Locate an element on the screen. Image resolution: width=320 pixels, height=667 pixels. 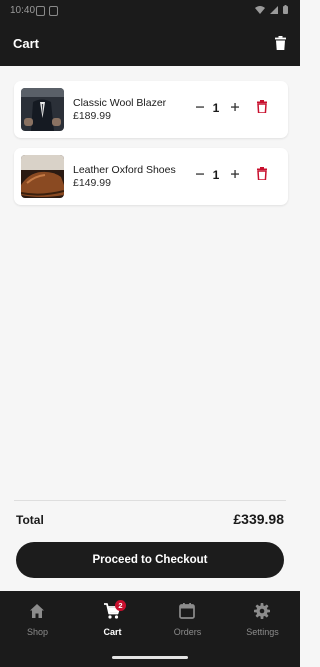
nav-label: Orders is located at coordinates (187, 632).